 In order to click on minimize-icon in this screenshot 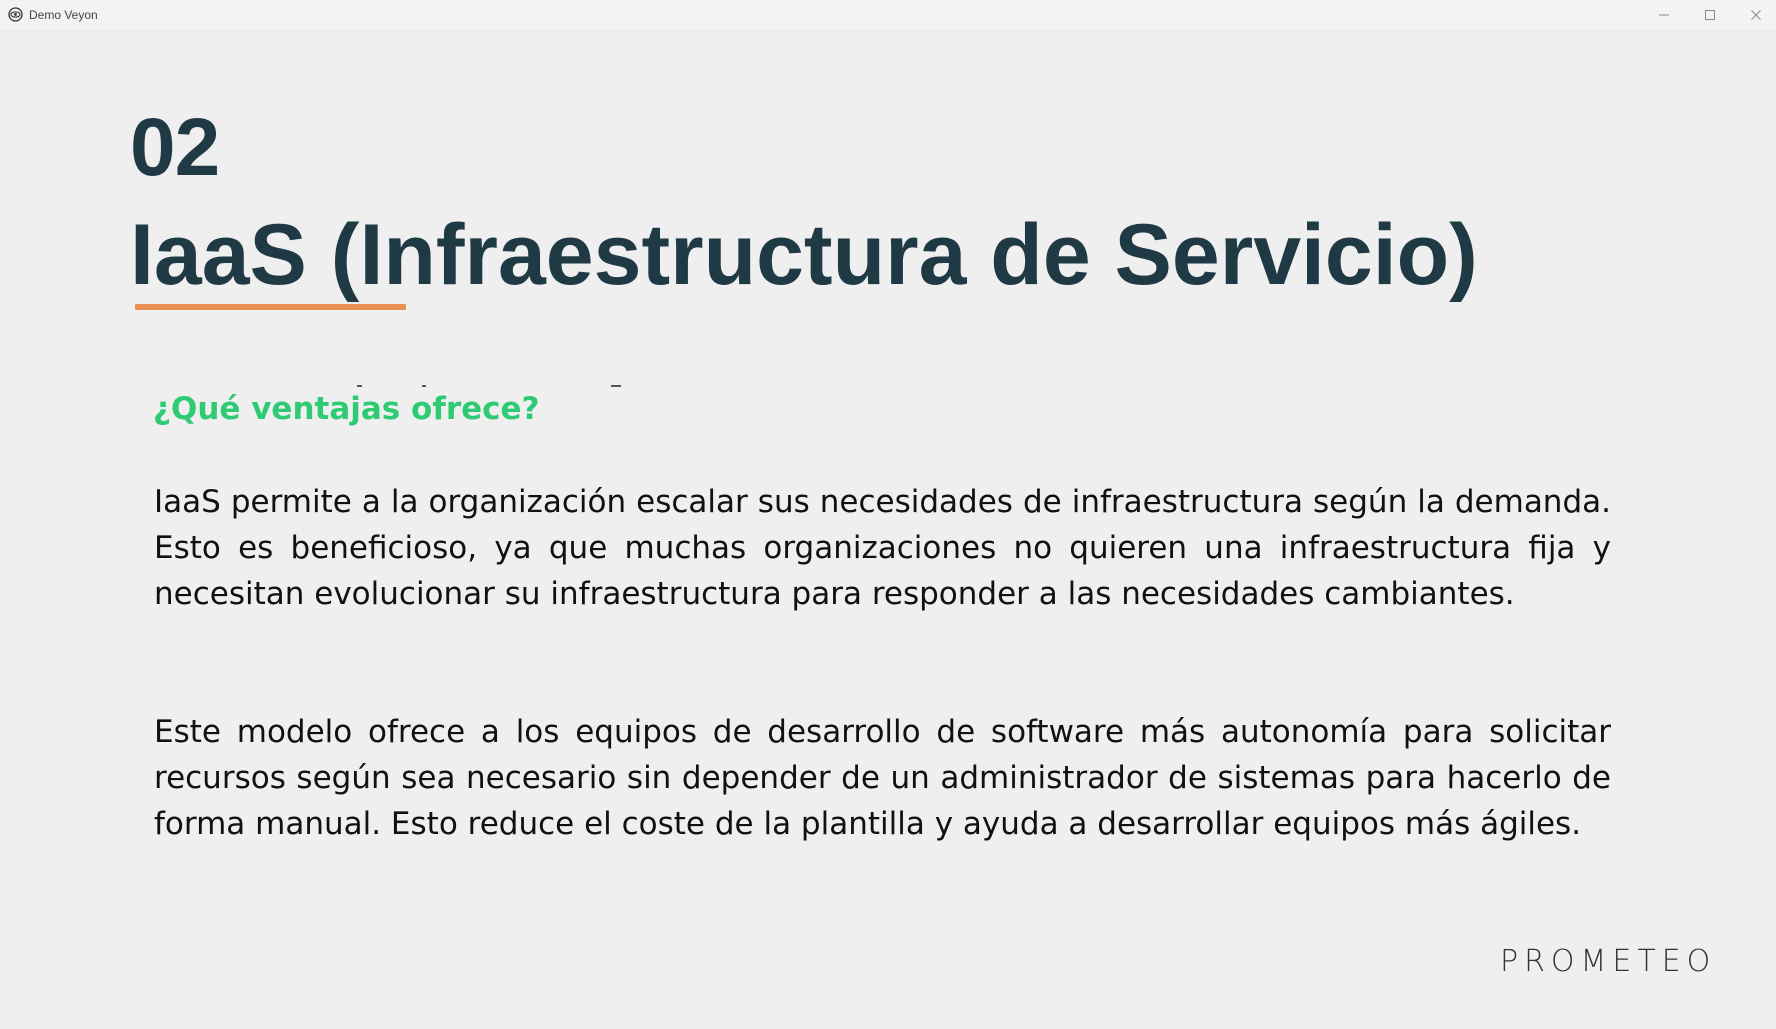, I will do `click(1664, 15)`.